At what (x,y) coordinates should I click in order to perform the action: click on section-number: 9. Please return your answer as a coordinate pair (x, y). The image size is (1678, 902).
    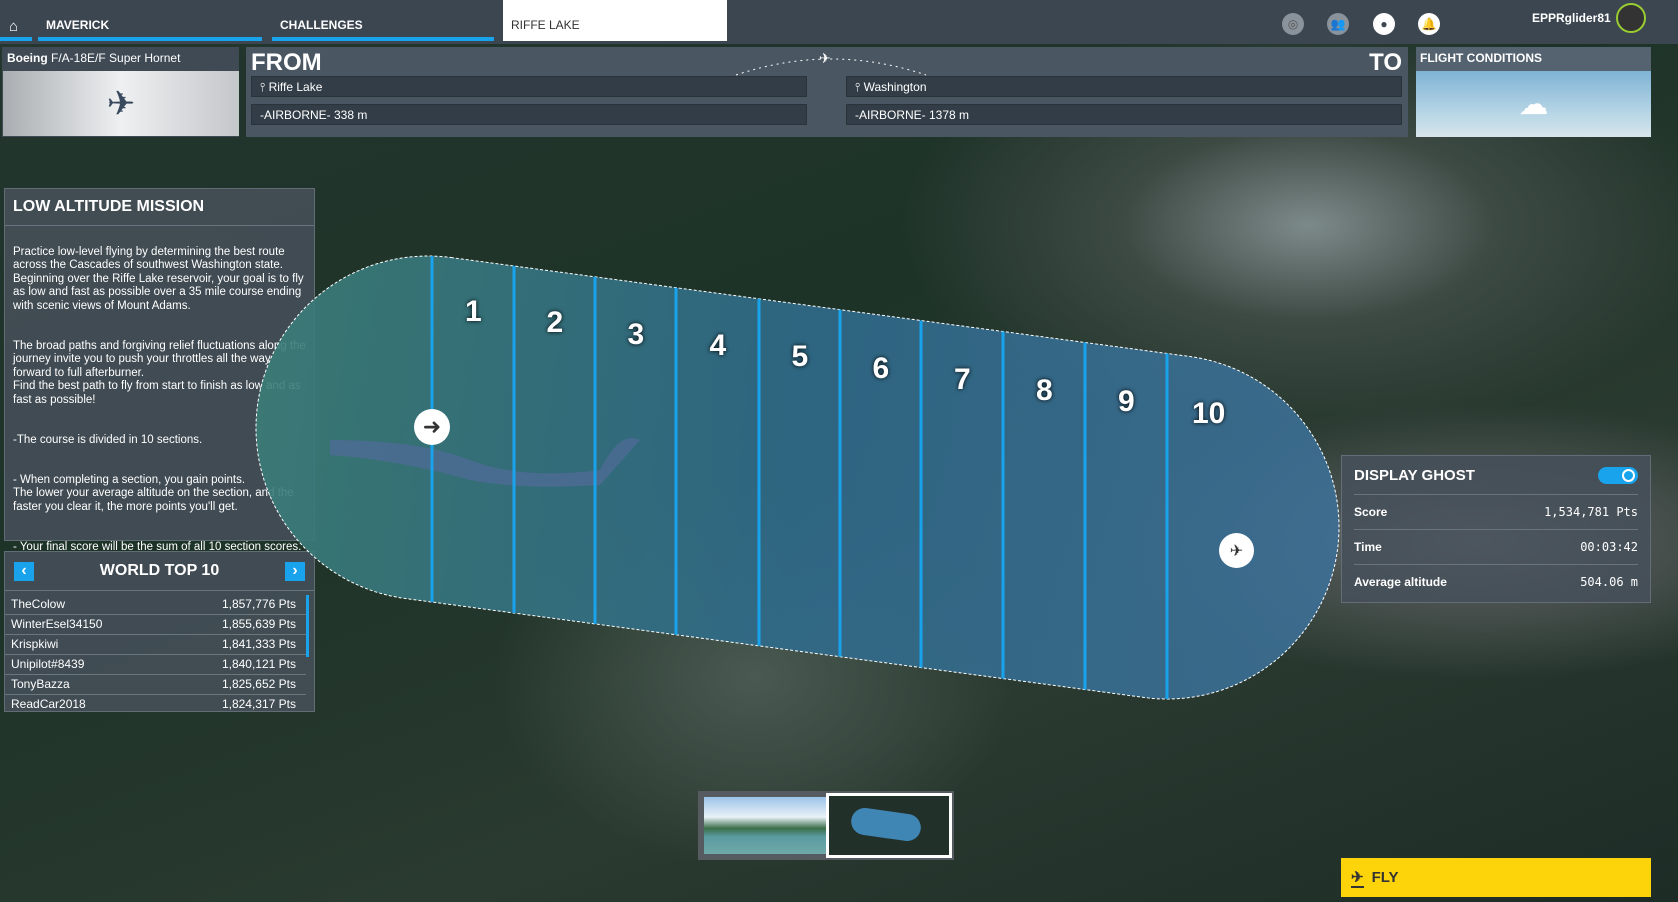
    Looking at the image, I should click on (1126, 402).